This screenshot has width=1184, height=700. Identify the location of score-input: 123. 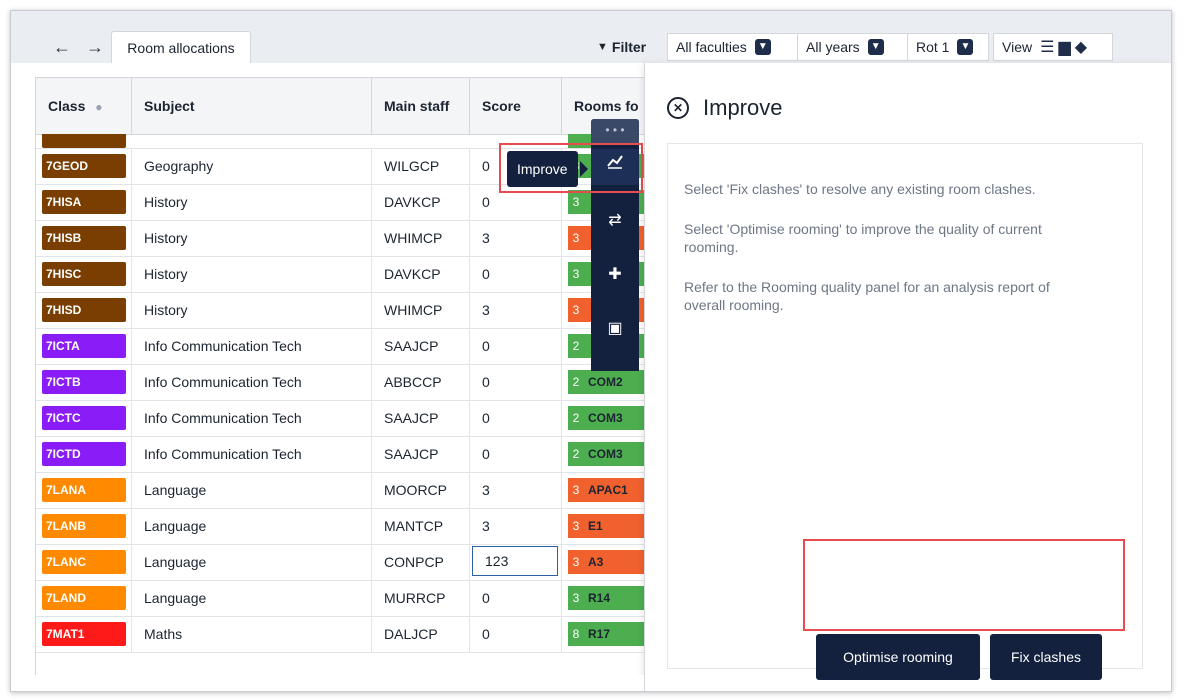
(515, 561).